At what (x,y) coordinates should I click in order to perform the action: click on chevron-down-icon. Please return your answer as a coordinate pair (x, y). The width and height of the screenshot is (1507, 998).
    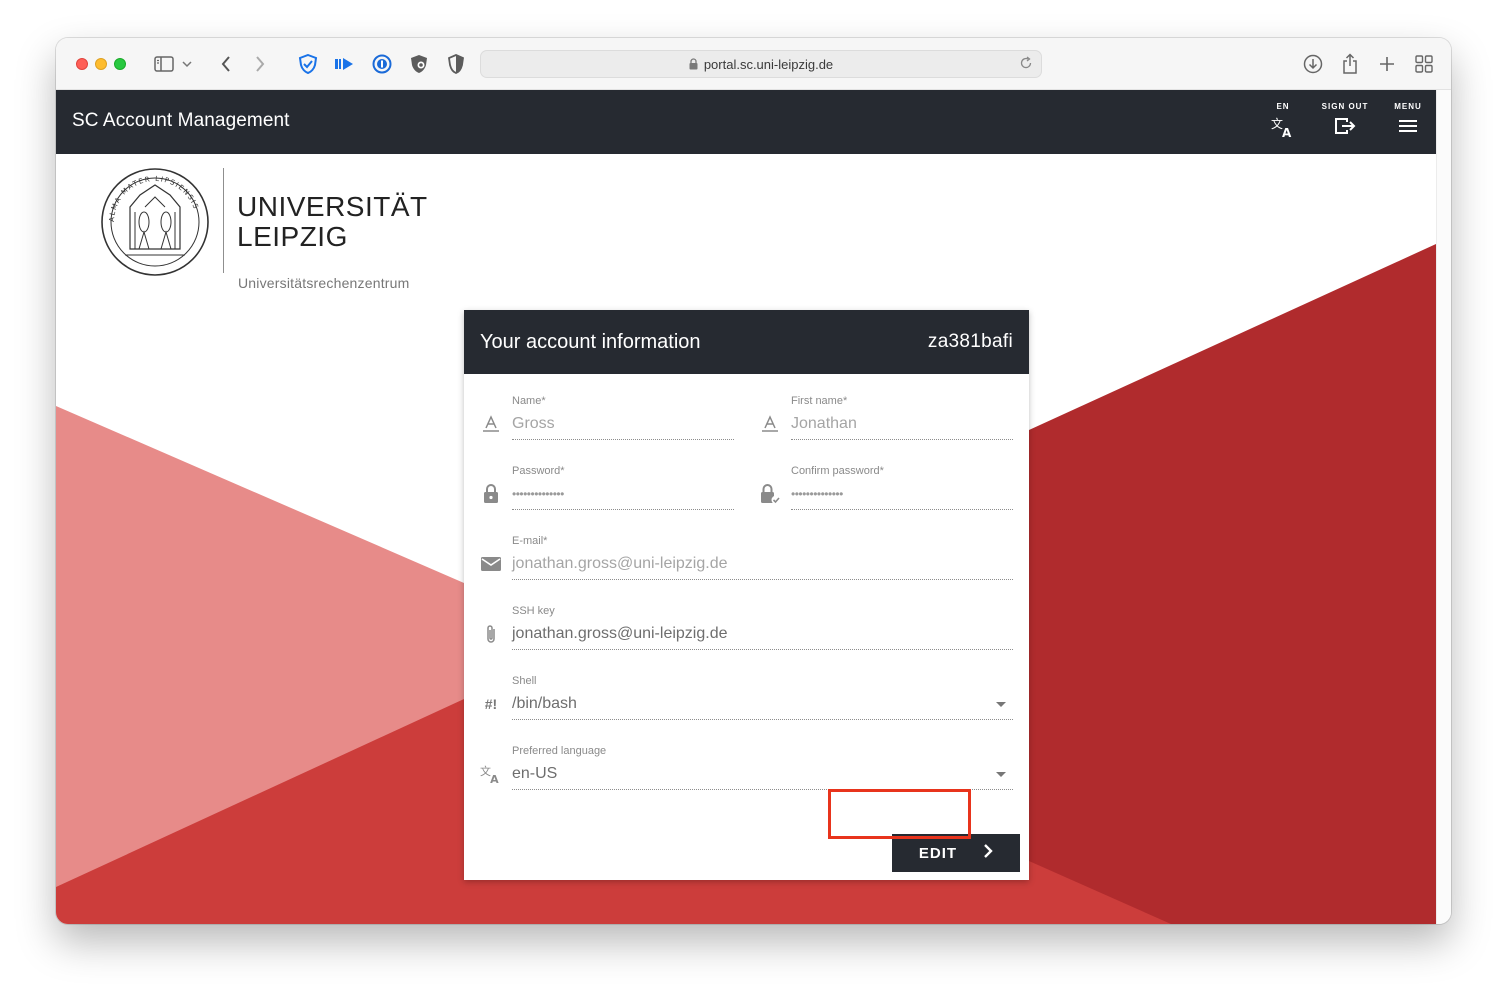
    Looking at the image, I should click on (187, 64).